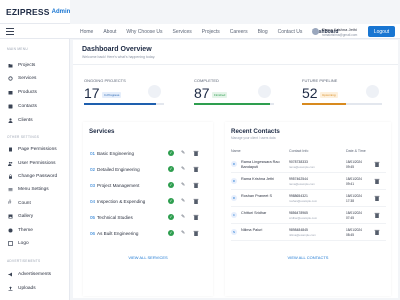 This screenshot has width=400, height=300. I want to click on progress-bar, so click(234, 104).